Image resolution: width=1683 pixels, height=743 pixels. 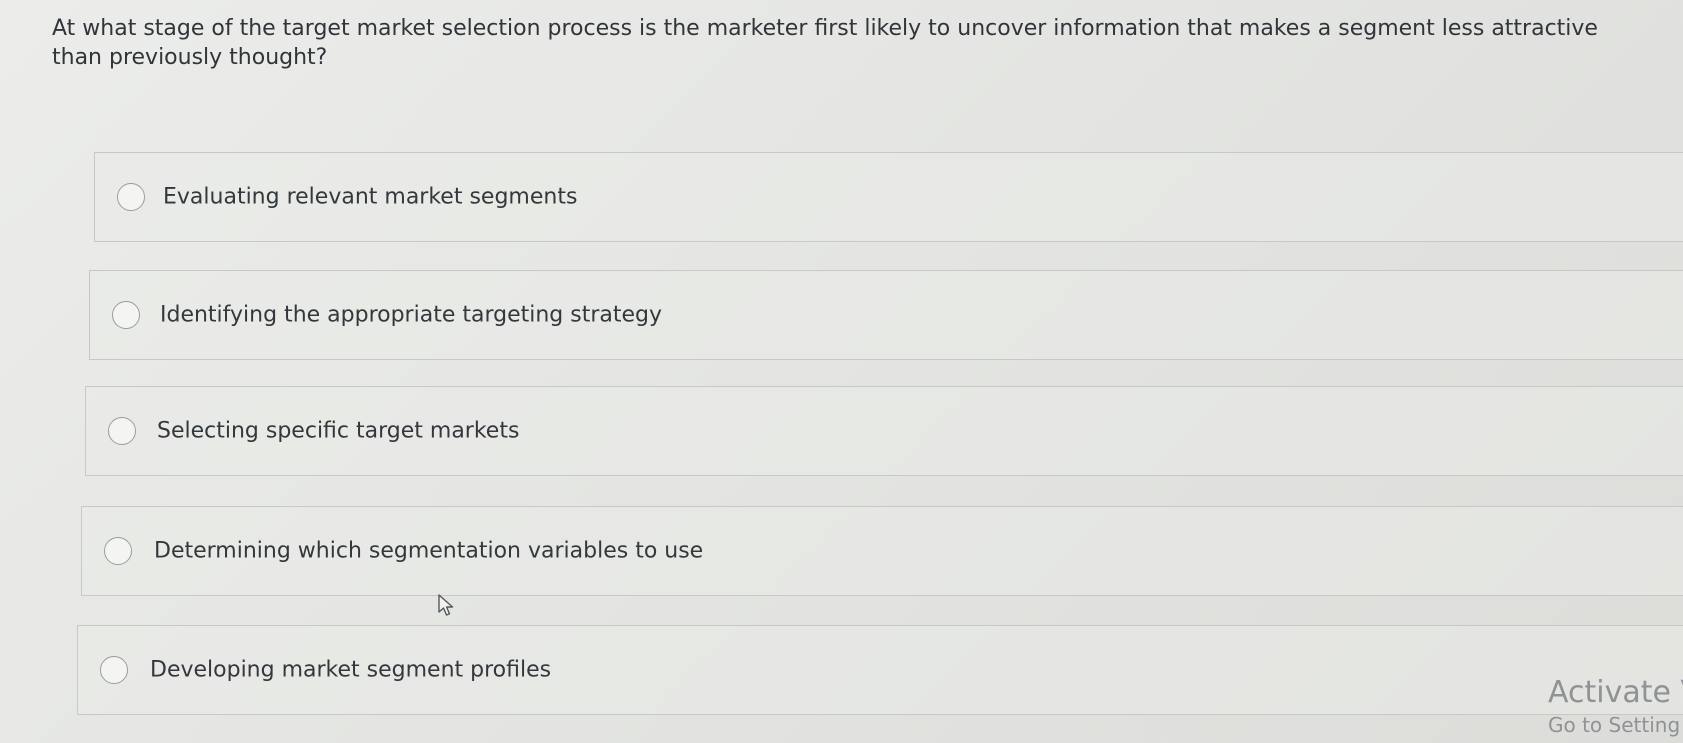 I want to click on option-evaluating-segments: Evaluating relevant market segments, so click(x=888, y=197).